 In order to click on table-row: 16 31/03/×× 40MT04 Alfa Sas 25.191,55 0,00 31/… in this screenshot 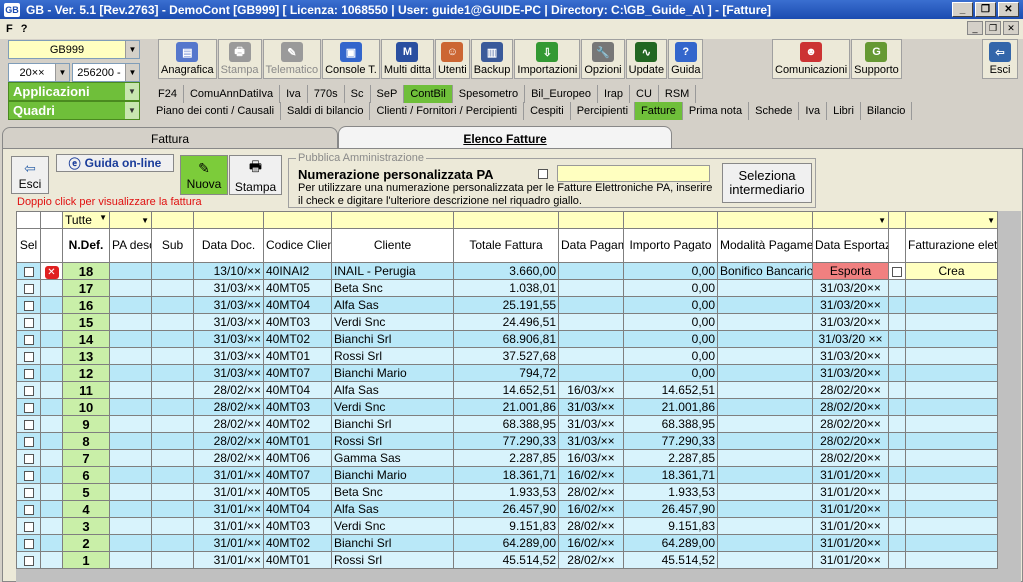, I will do `click(507, 305)`.